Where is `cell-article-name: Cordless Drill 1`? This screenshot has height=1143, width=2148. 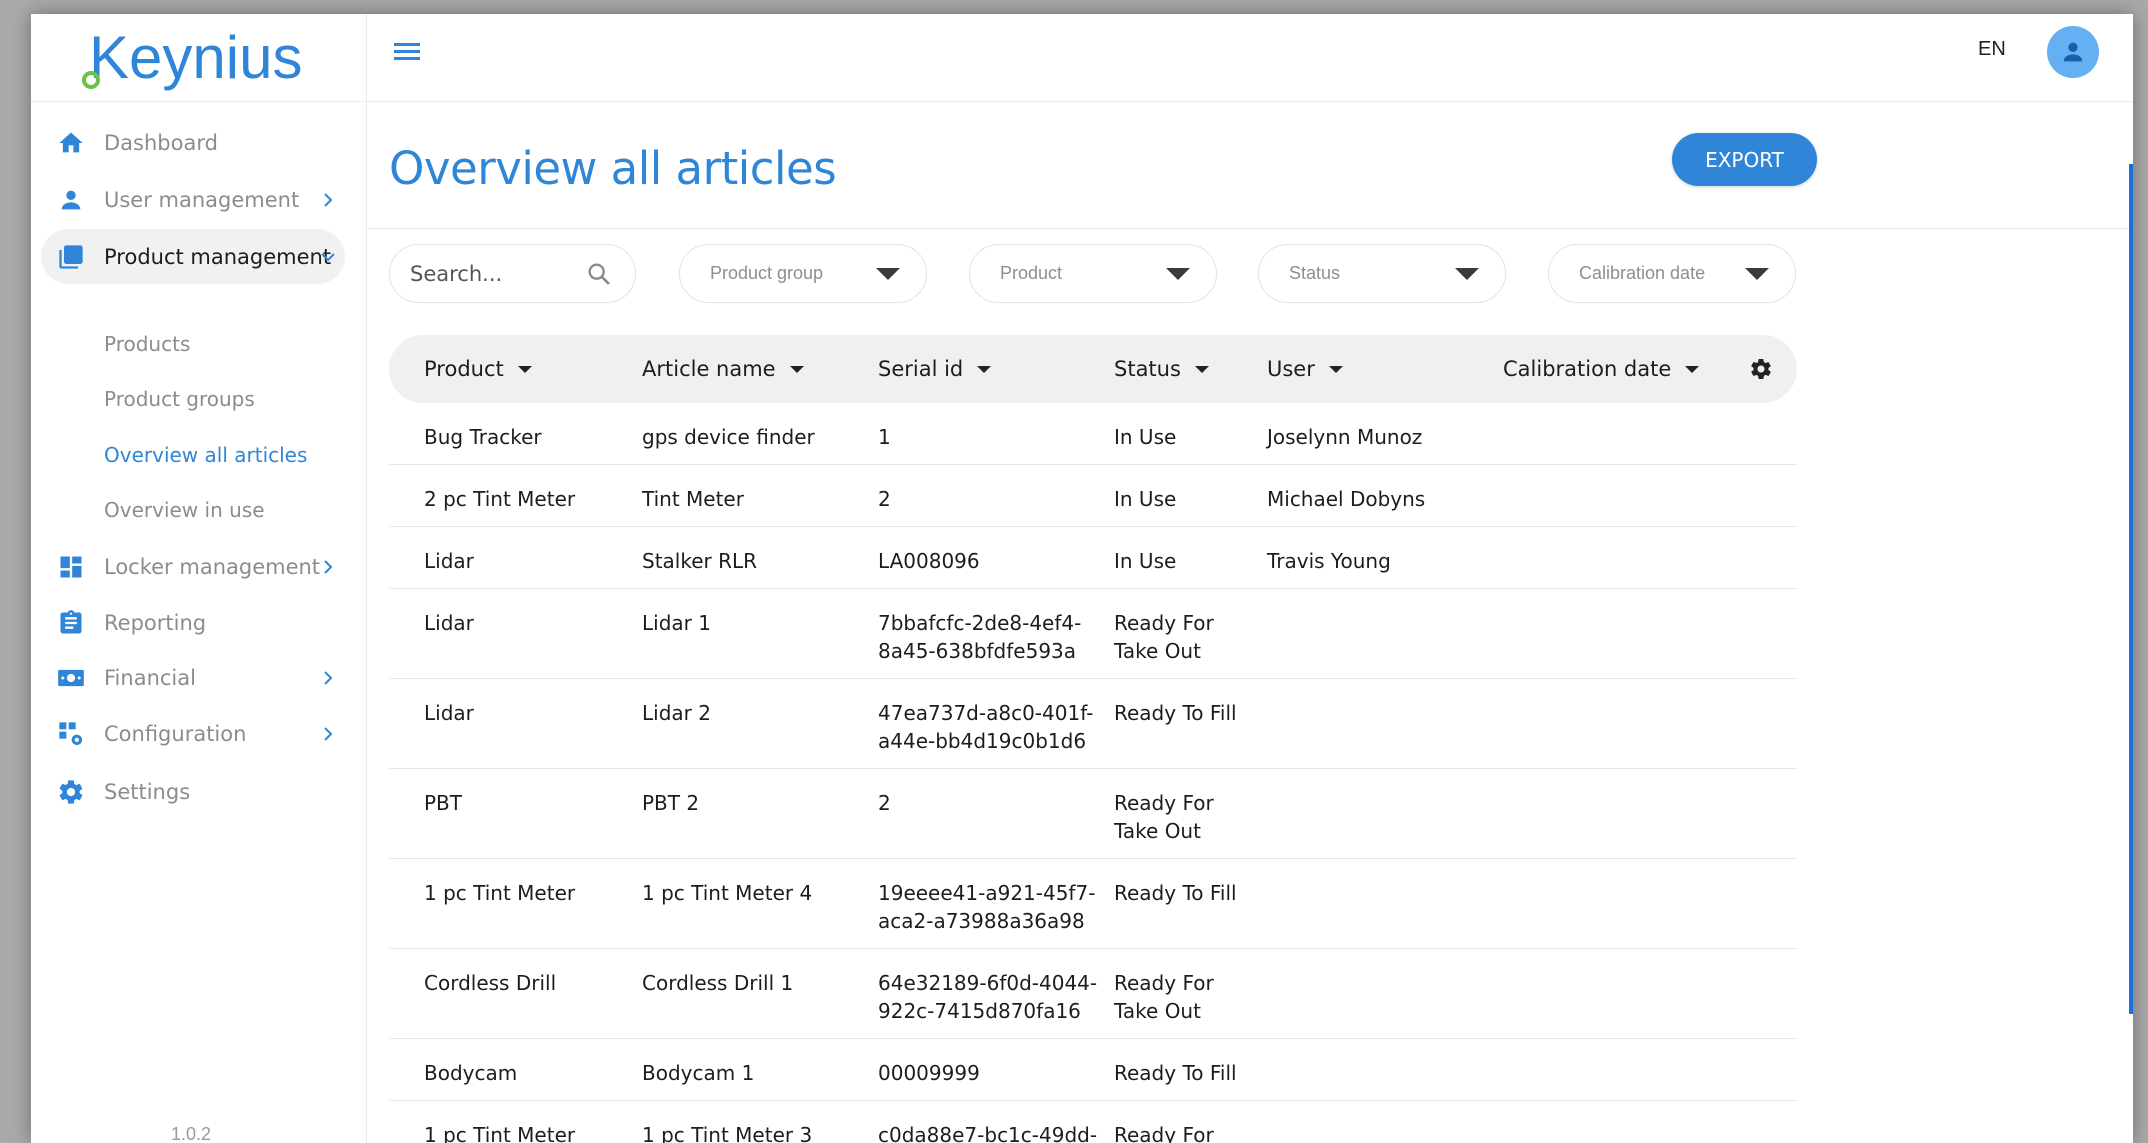
cell-article-name: Cordless Drill 1 is located at coordinates (718, 983).